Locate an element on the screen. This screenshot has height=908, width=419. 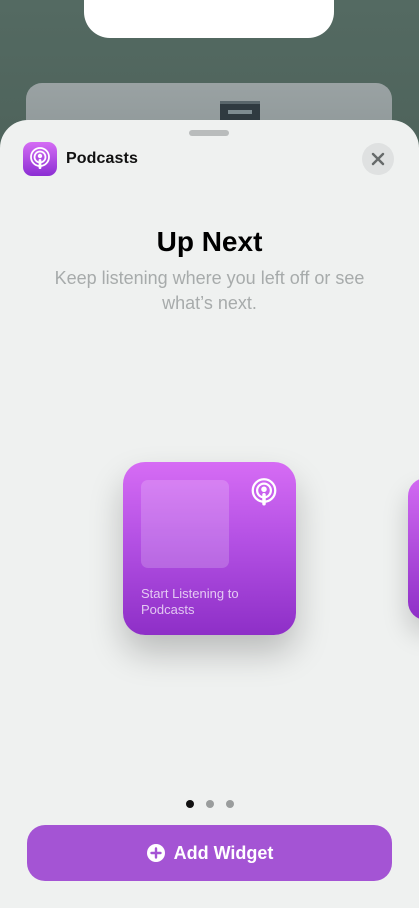
app-name: Podcasts is located at coordinates (102, 158).